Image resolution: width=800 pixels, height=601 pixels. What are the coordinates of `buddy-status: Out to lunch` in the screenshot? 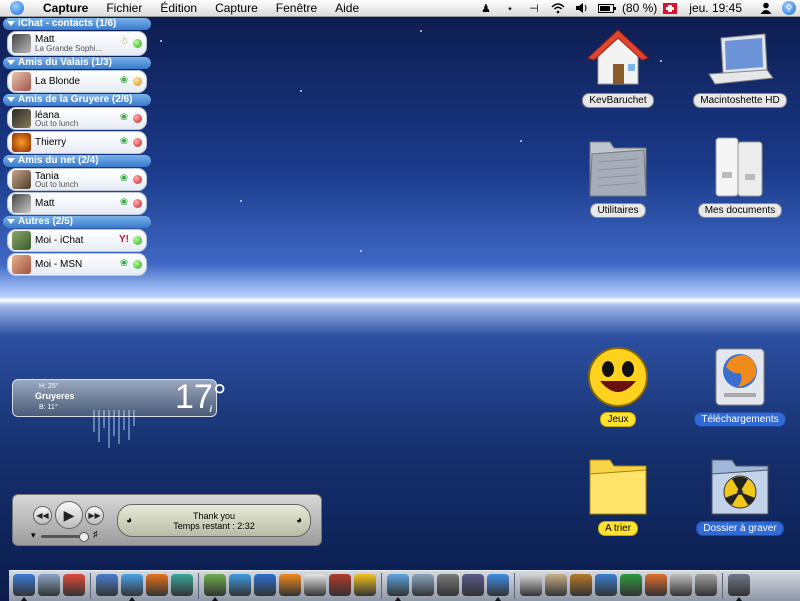 It's located at (57, 123).